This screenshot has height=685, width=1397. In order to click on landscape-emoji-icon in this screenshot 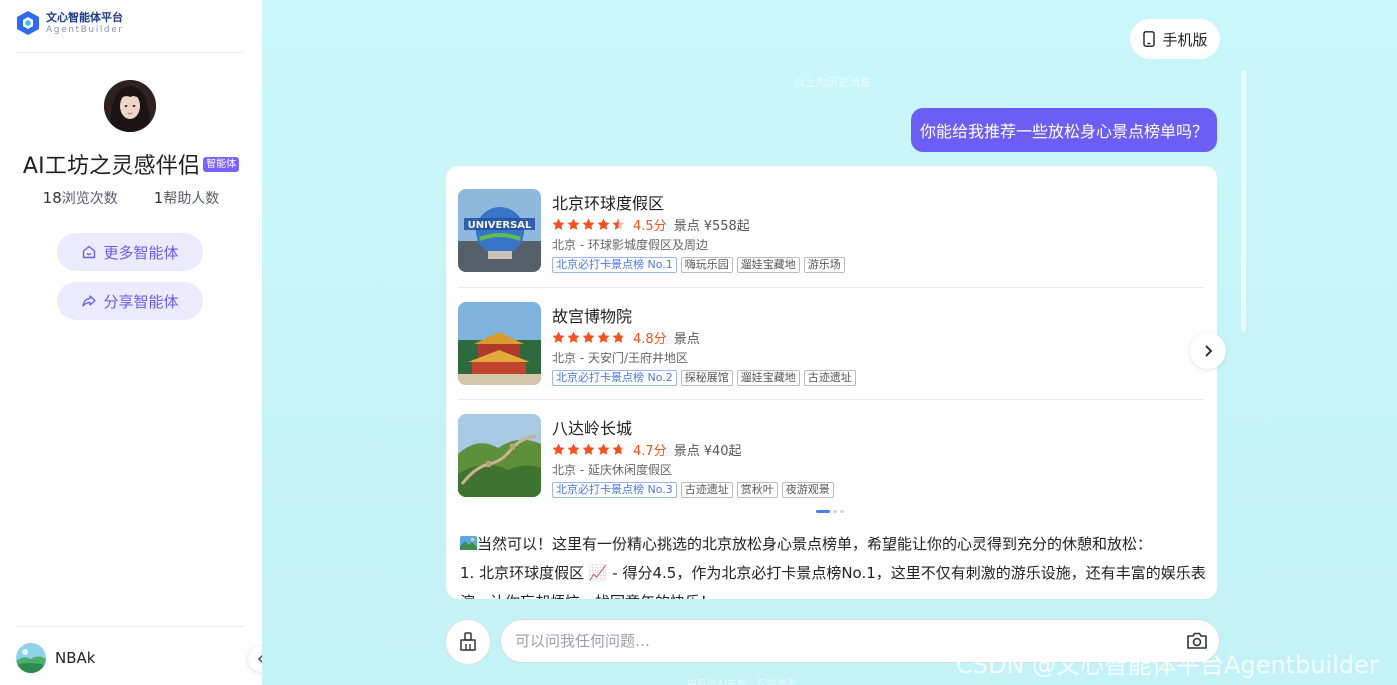, I will do `click(468, 543)`.